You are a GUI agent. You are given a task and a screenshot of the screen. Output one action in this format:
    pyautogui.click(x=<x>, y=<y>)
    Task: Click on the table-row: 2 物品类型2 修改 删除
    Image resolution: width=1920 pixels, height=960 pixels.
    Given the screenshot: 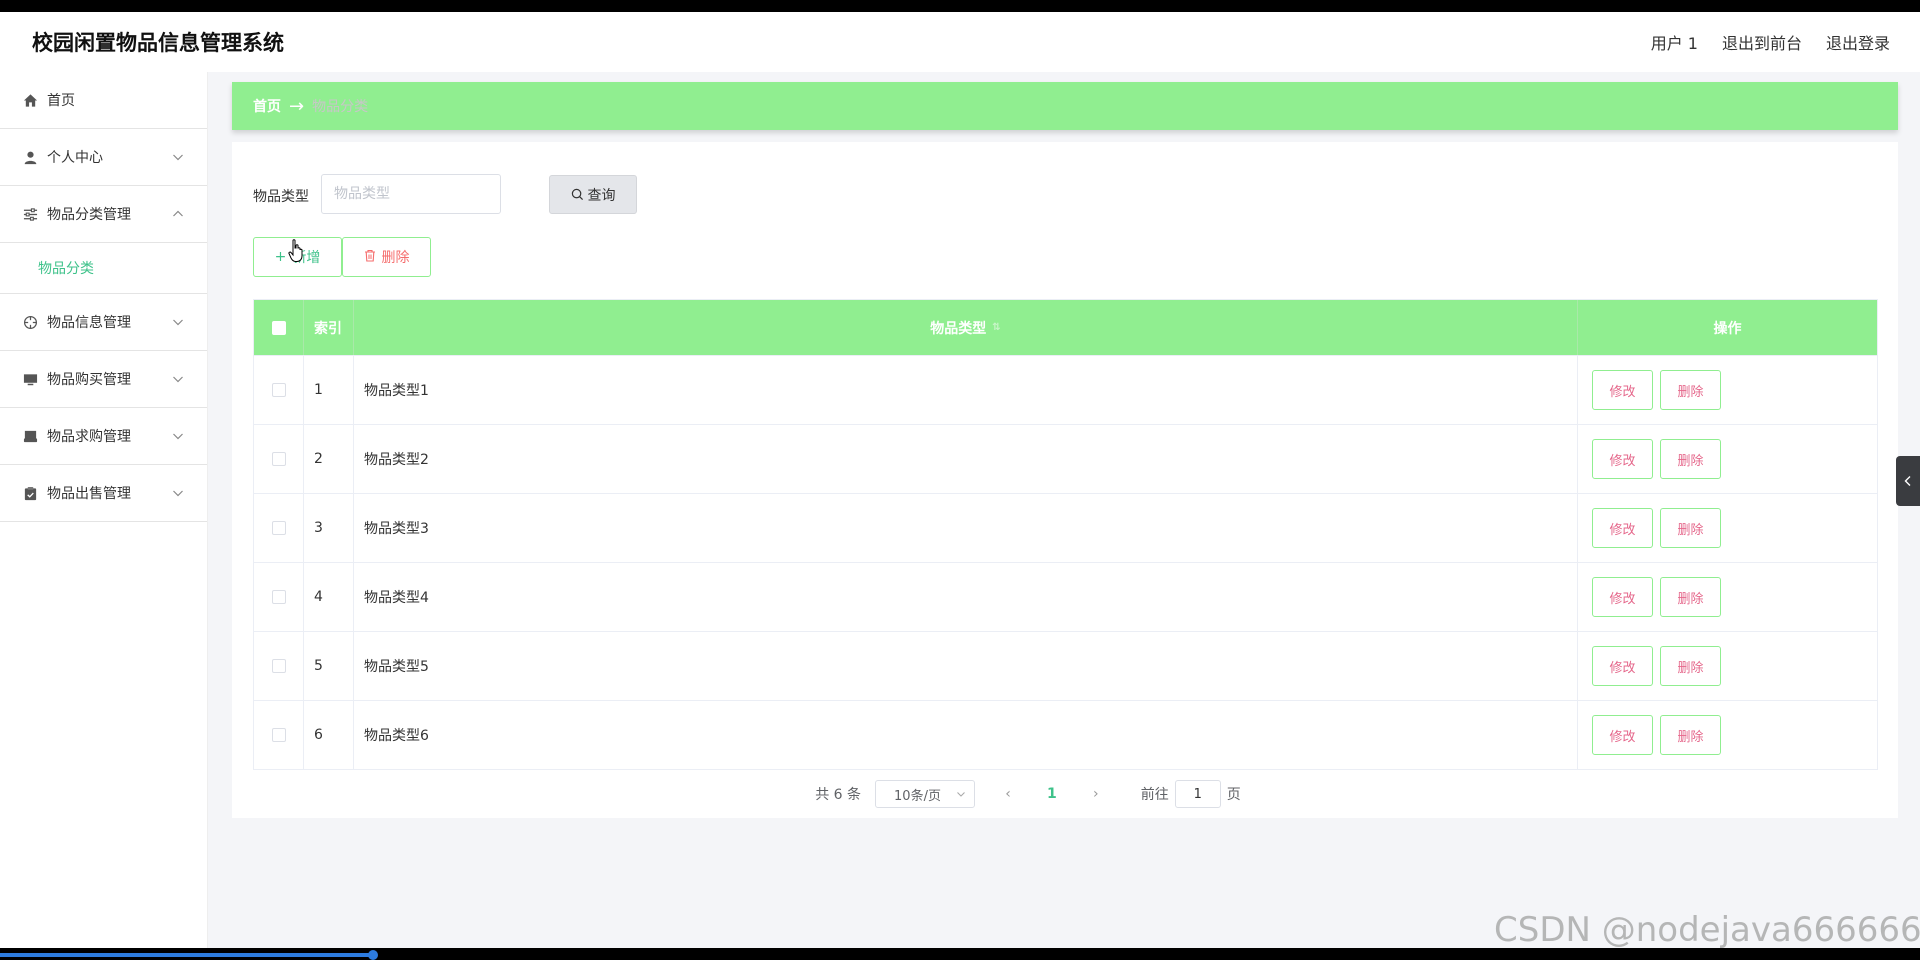 What is the action you would take?
    pyautogui.click(x=1065, y=458)
    